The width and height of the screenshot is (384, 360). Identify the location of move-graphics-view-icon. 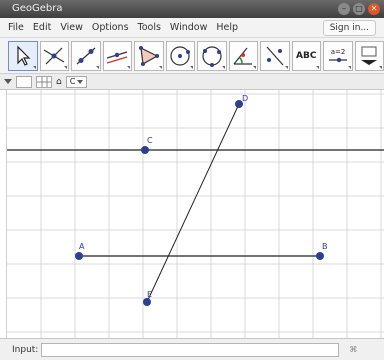
(369, 55).